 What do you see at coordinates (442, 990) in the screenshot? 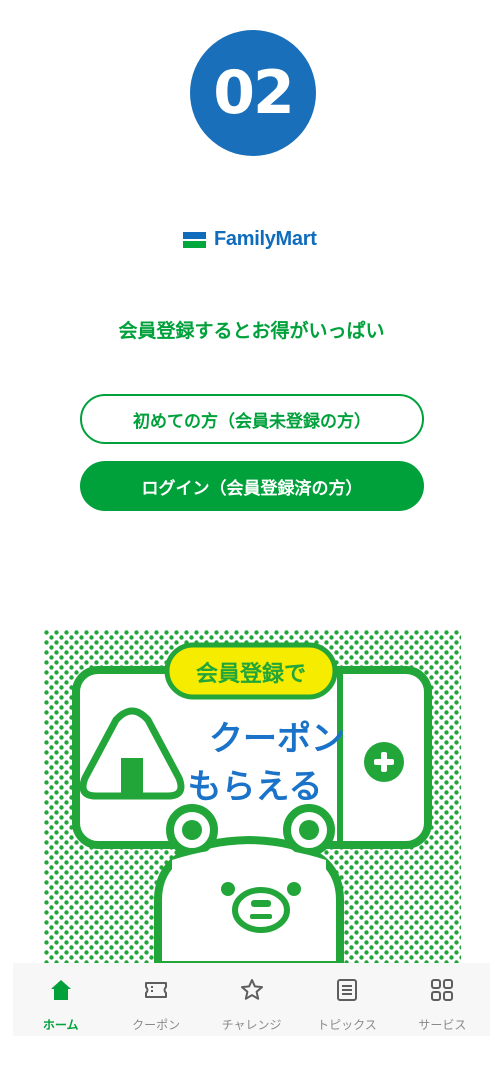
I see `grid-icon` at bounding box center [442, 990].